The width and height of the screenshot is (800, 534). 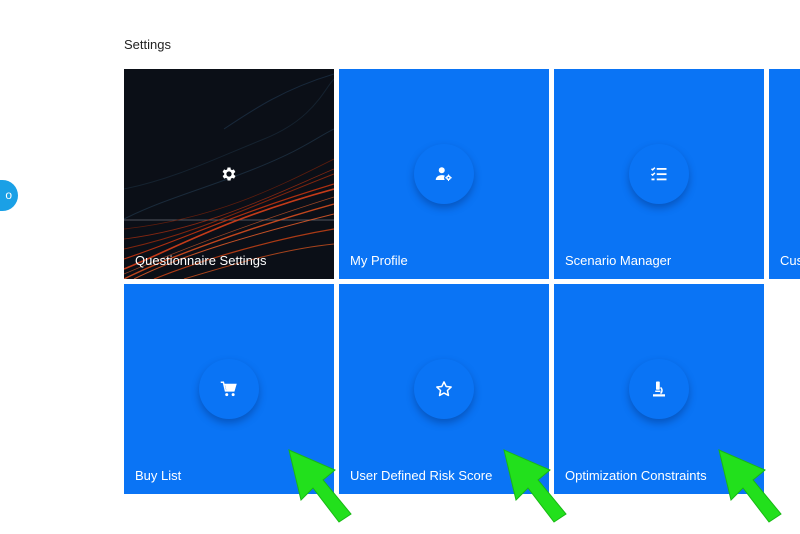 I want to click on user-settings-icon, so click(x=443, y=174).